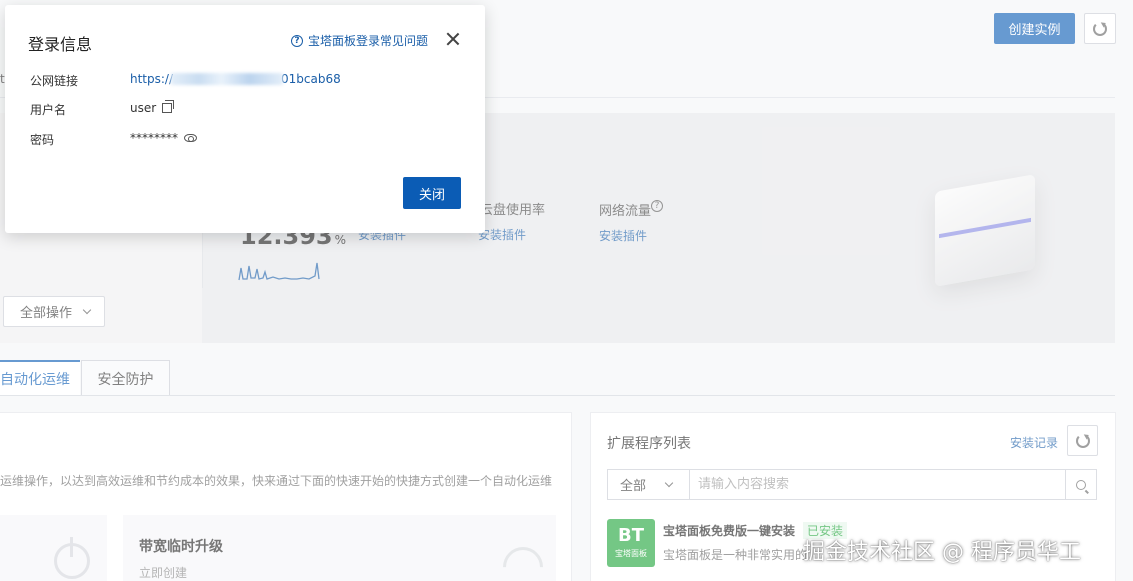 Image resolution: width=1133 pixels, height=581 pixels. I want to click on row-label-username: 用户名, so click(48, 110).